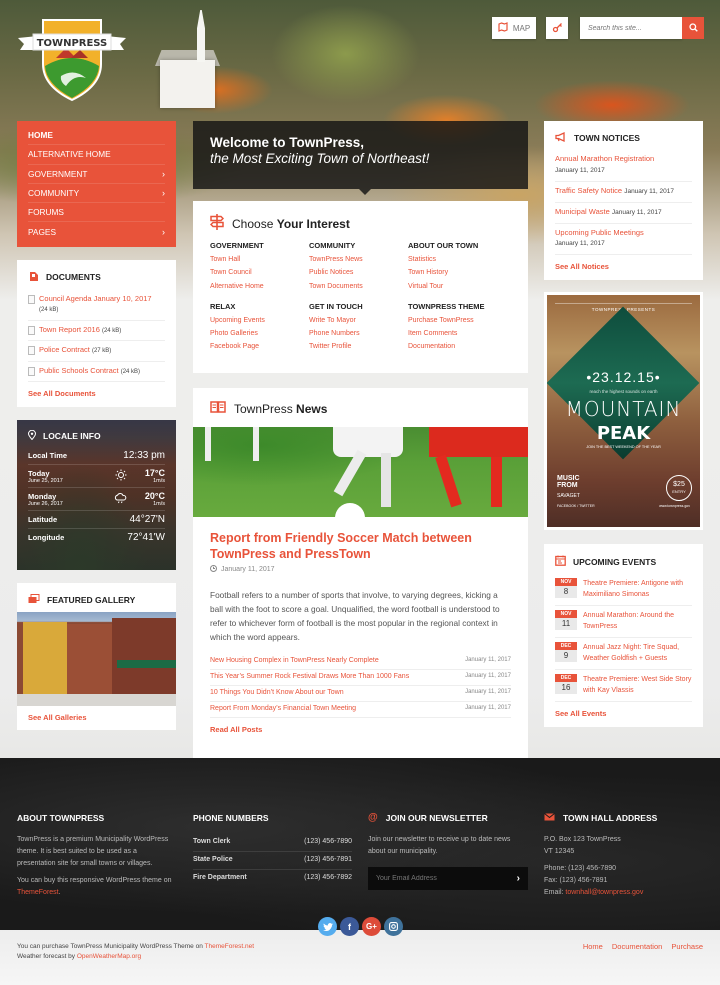 This screenshot has height=985, width=720. I want to click on poster-subtitle: JOIN THE BEST WEEKEND OF THE YEAR, so click(623, 447).